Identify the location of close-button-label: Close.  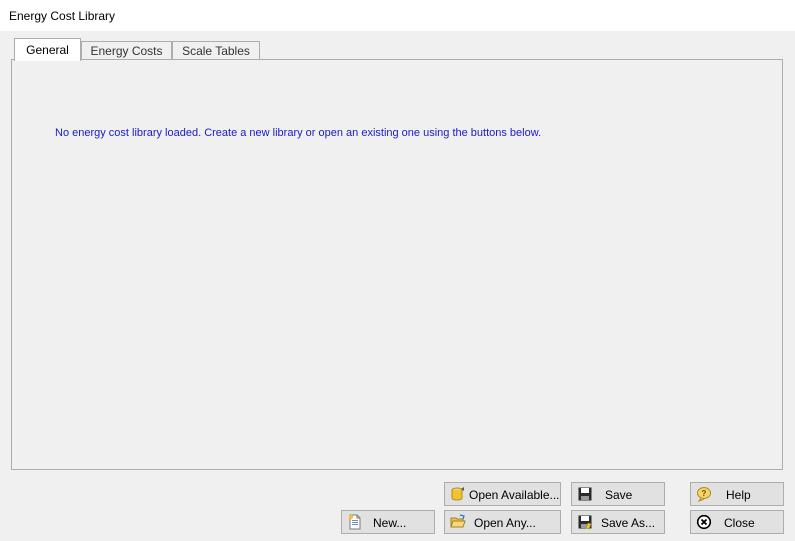
(739, 523).